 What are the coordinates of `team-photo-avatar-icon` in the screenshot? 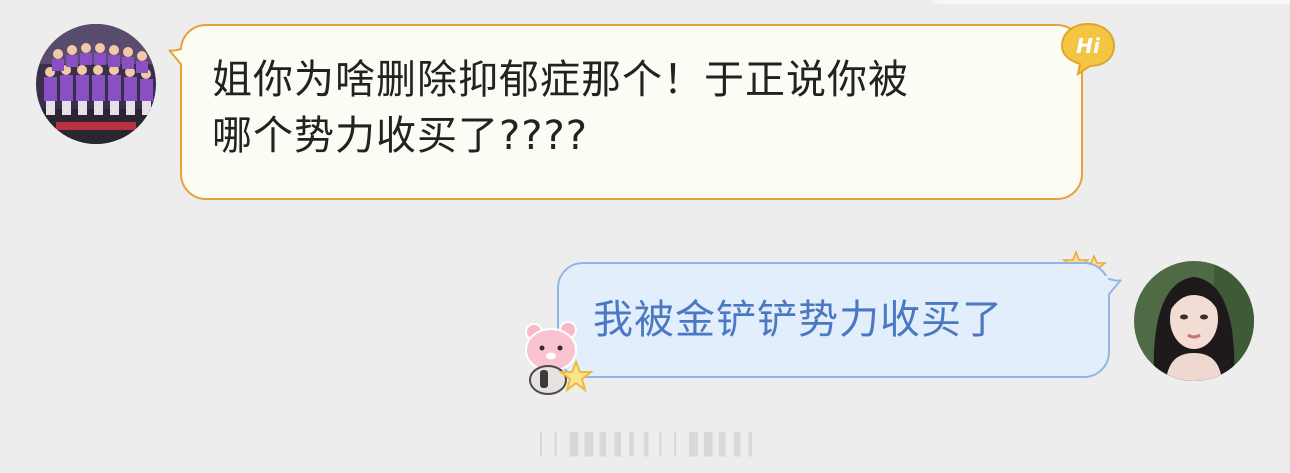 It's located at (96, 84).